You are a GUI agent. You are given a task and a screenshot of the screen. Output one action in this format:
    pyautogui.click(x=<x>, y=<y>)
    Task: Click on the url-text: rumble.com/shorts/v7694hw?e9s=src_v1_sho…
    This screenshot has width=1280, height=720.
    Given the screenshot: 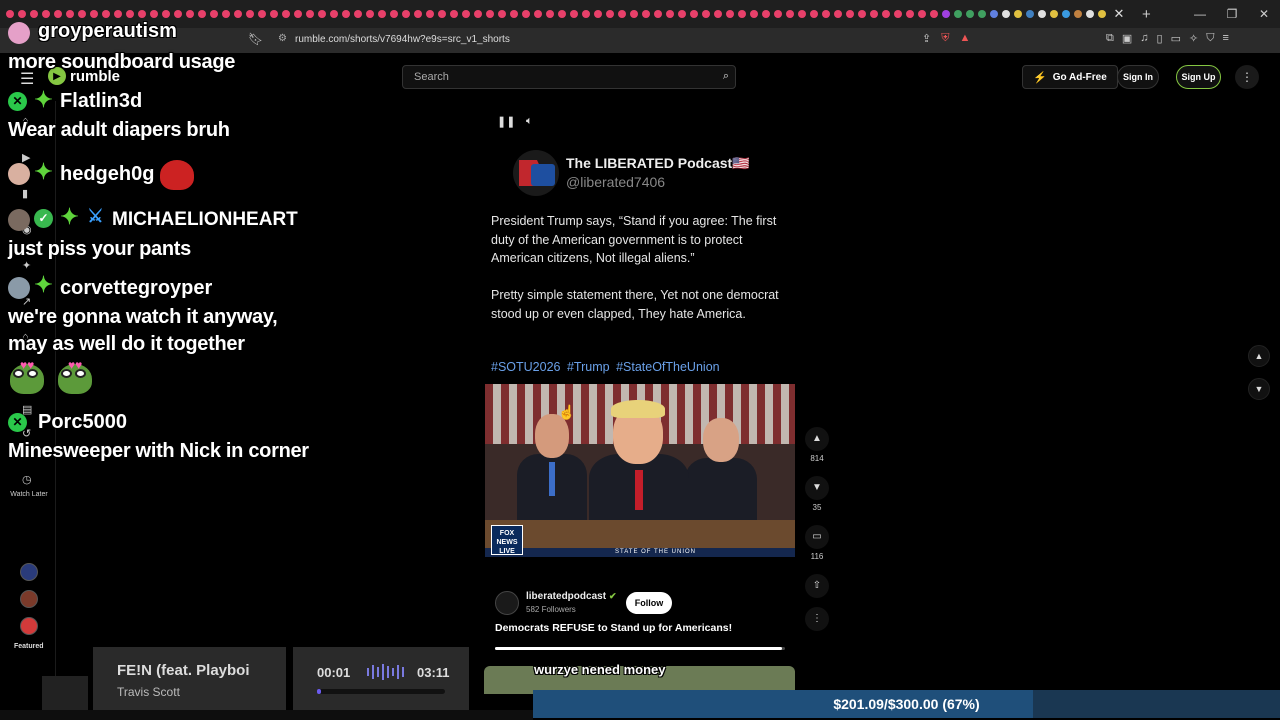 What is the action you would take?
    pyautogui.click(x=402, y=39)
    